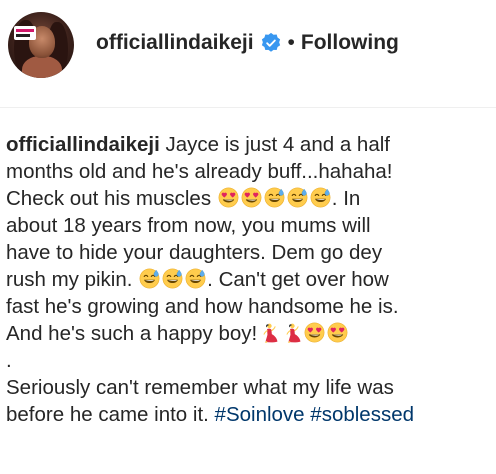 The image size is (496, 474). I want to click on caption-text: have to hide your daughters. Dem go dey, so click(194, 252).